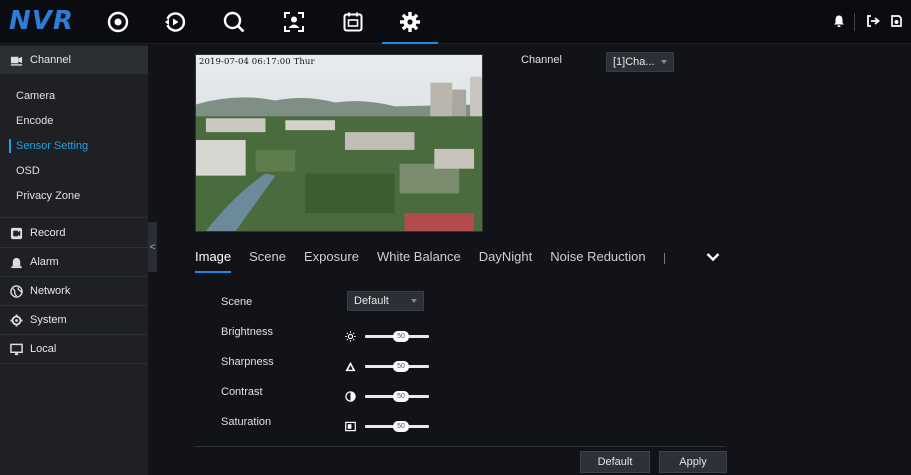 The height and width of the screenshot is (475, 911). What do you see at coordinates (16, 349) in the screenshot?
I see `local-monitor-icon` at bounding box center [16, 349].